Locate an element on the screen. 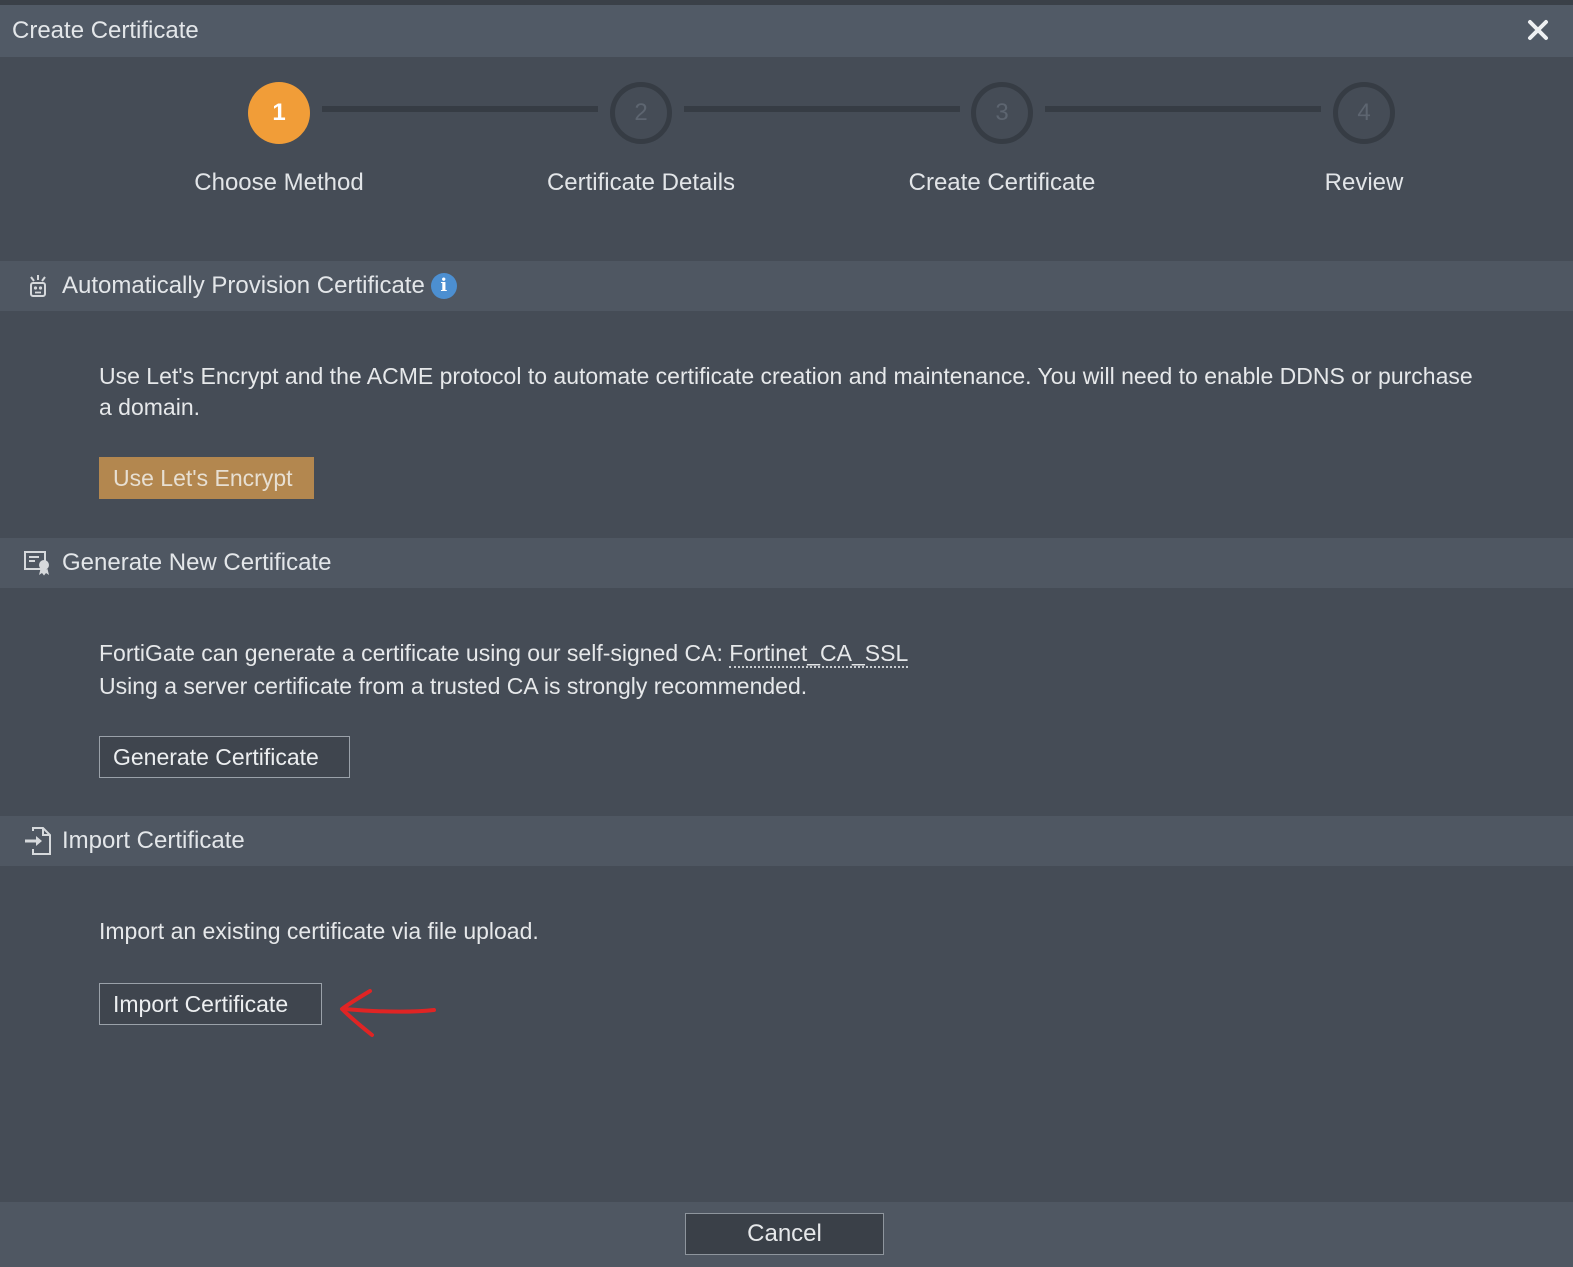 Image resolution: width=1573 pixels, height=1267 pixels. import-certificate-header: Import Certificate is located at coordinates (786, 841).